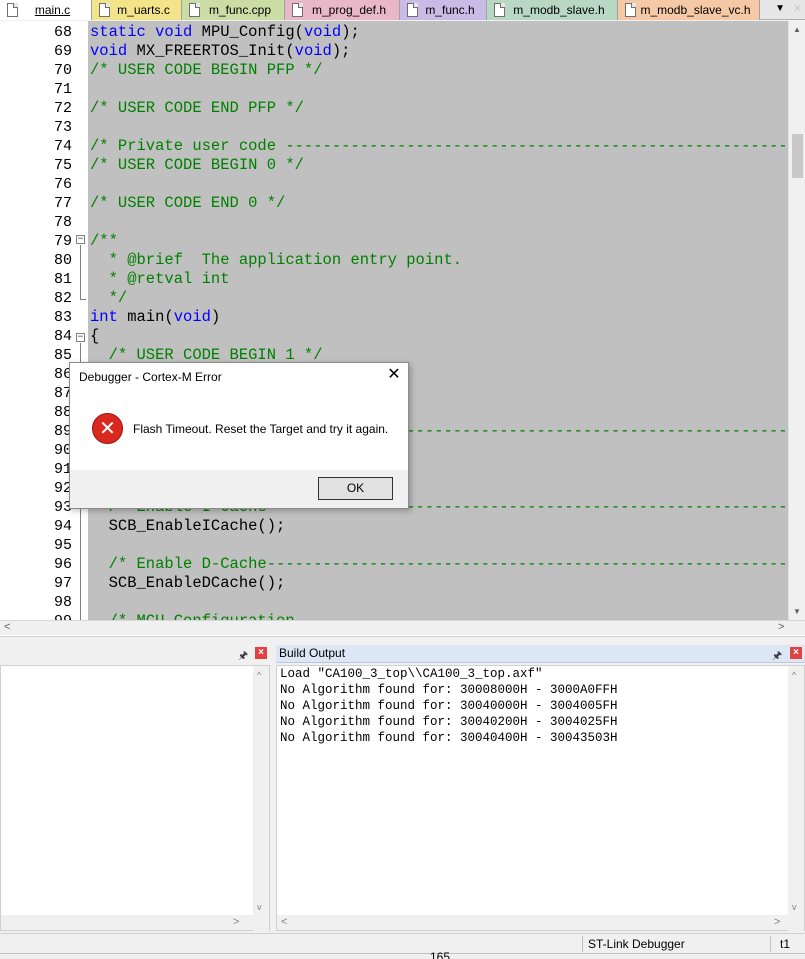 The height and width of the screenshot is (959, 805). I want to click on line-number: 85, so click(62, 355).